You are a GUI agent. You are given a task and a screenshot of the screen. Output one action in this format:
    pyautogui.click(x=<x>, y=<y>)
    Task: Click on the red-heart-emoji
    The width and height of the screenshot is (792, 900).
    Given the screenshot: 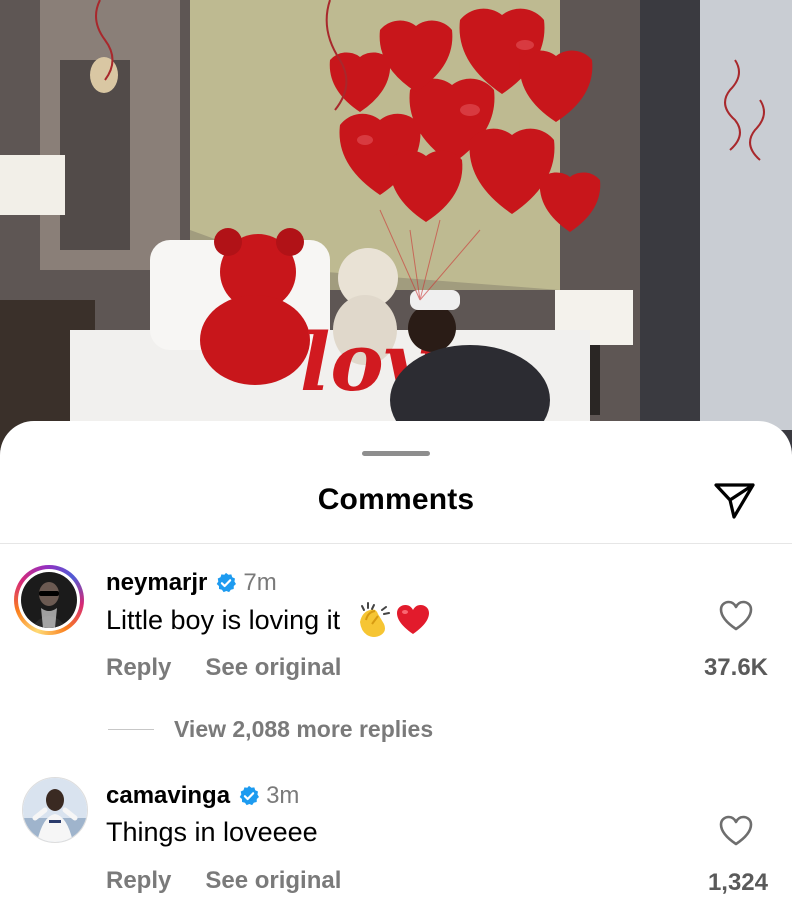 What is the action you would take?
    pyautogui.click(x=413, y=620)
    